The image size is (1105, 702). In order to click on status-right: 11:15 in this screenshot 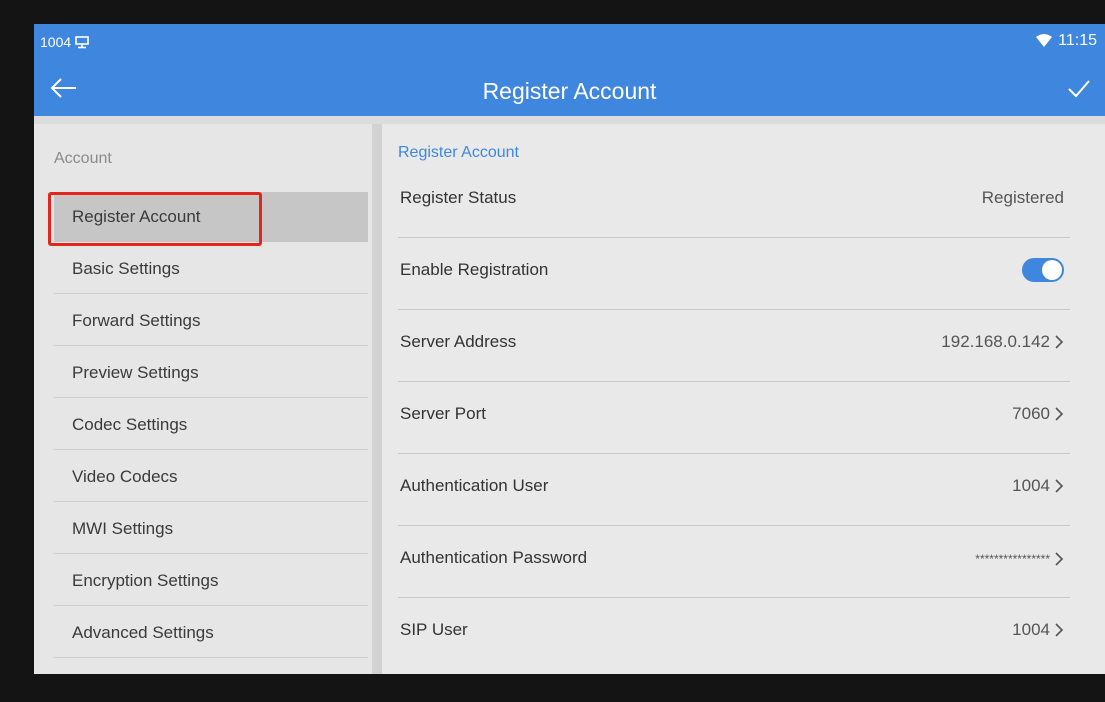, I will do `click(1066, 41)`.